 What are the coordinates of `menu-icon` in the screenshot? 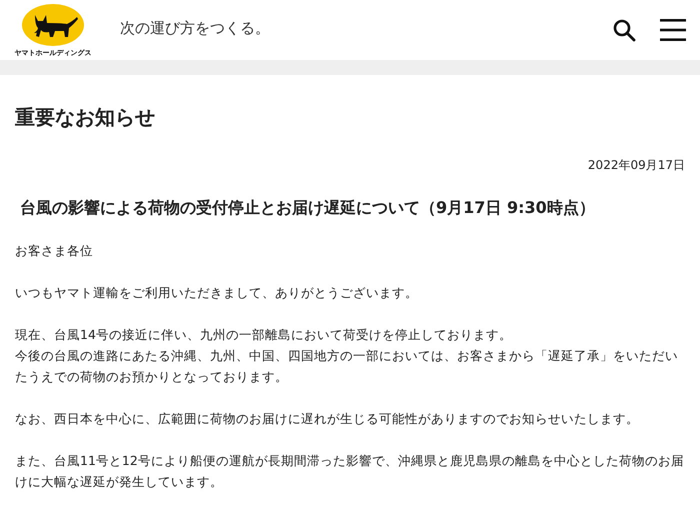 It's located at (673, 30).